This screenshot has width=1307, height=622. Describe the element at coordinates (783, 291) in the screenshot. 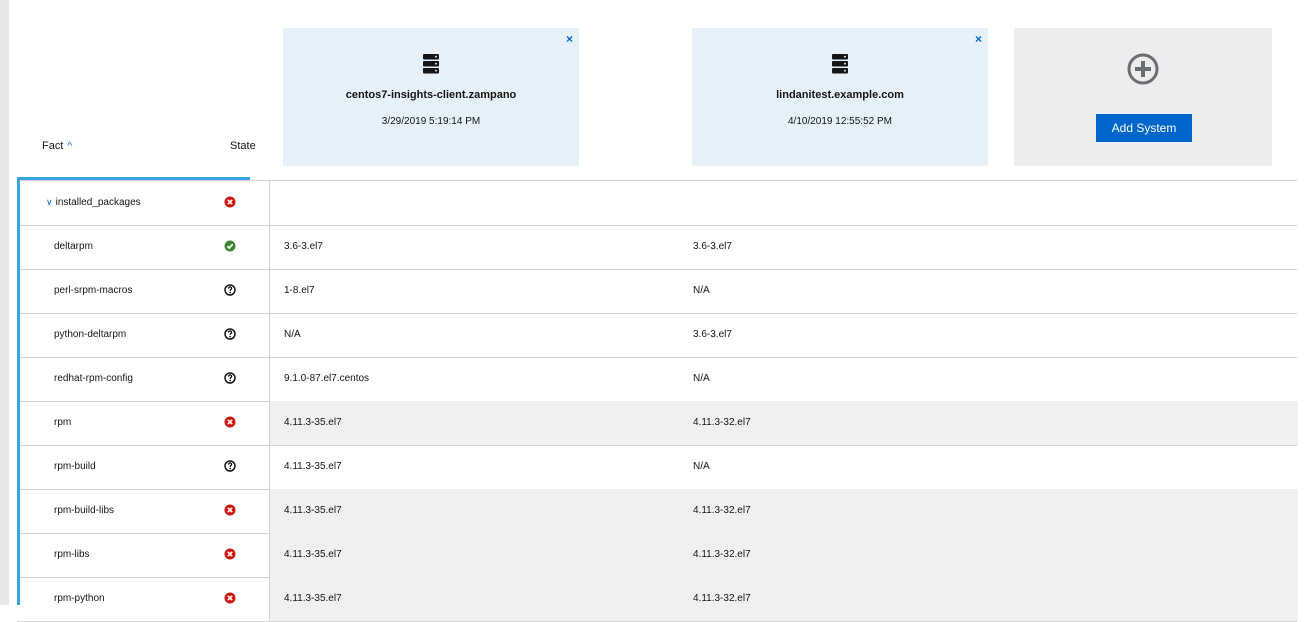

I see `fact-values: 1-8.el7 N/A` at that location.